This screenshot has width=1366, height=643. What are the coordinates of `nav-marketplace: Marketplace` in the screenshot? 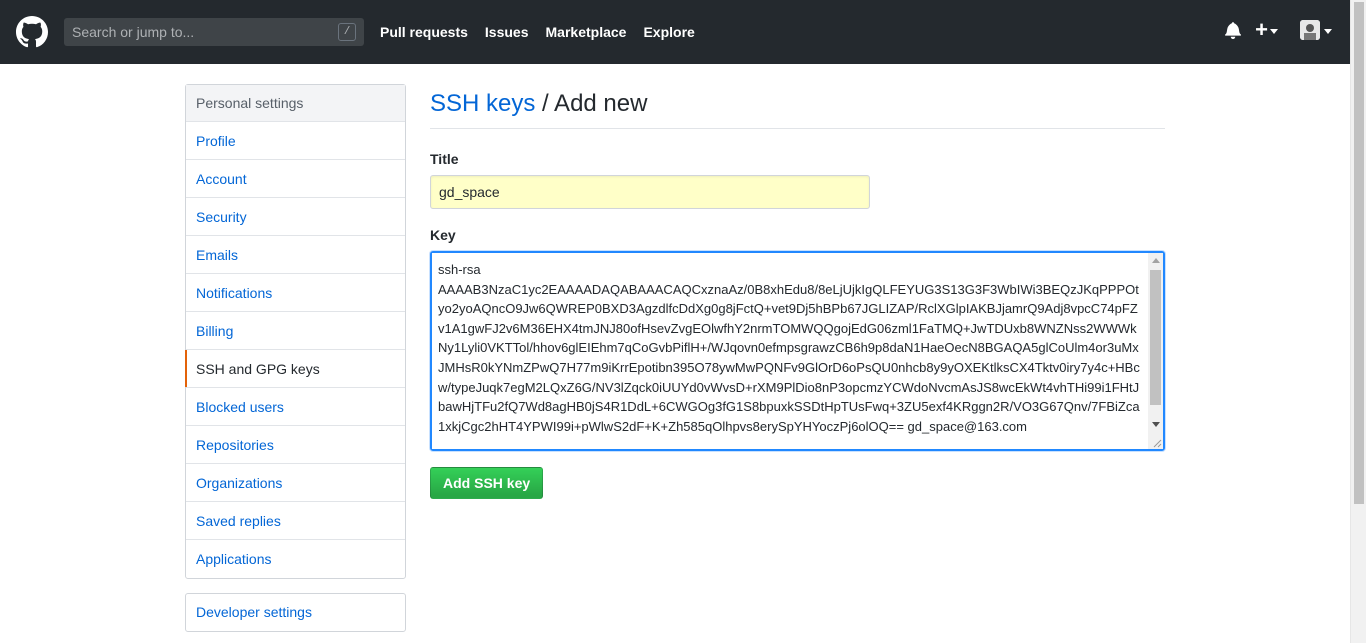 It's located at (586, 32).